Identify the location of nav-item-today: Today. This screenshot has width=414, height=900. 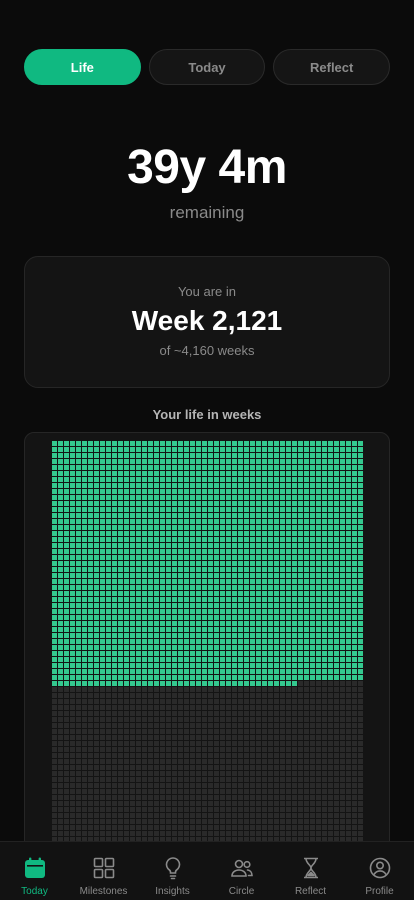
(34, 871).